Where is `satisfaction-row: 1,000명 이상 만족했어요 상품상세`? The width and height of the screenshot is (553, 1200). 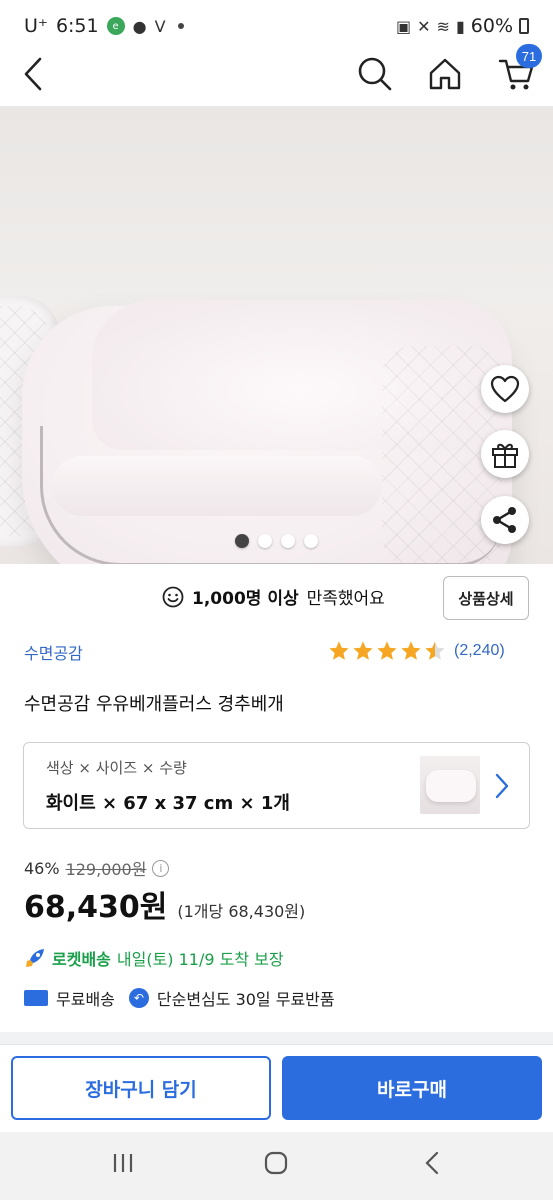
satisfaction-row: 1,000명 이상 만족했어요 상품상세 is located at coordinates (276, 598).